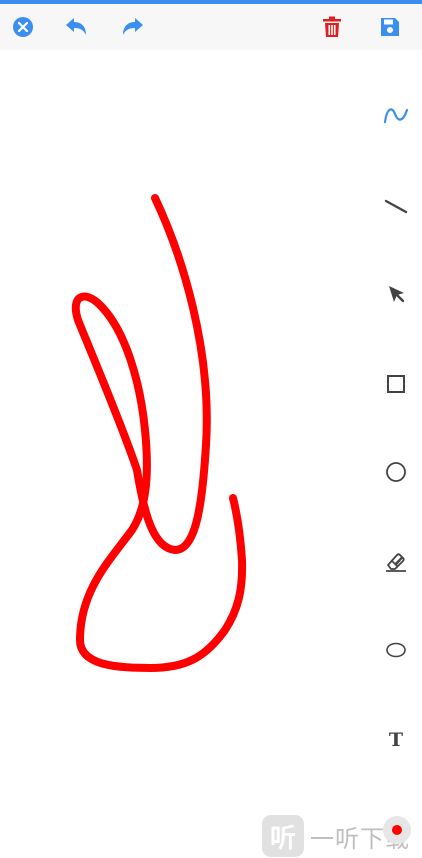 The height and width of the screenshot is (858, 422). I want to click on delete-icon, so click(332, 26).